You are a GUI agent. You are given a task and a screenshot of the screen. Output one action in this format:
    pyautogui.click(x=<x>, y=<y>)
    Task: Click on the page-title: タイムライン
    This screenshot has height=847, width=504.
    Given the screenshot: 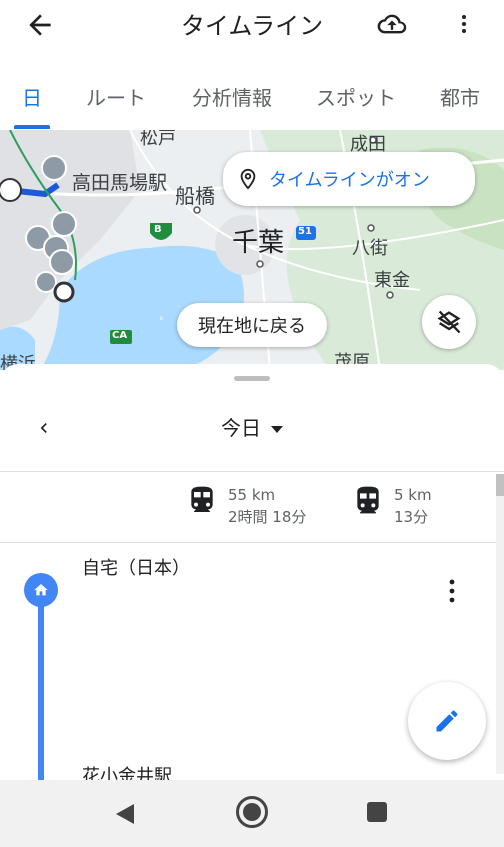 What is the action you would take?
    pyautogui.click(x=252, y=26)
    